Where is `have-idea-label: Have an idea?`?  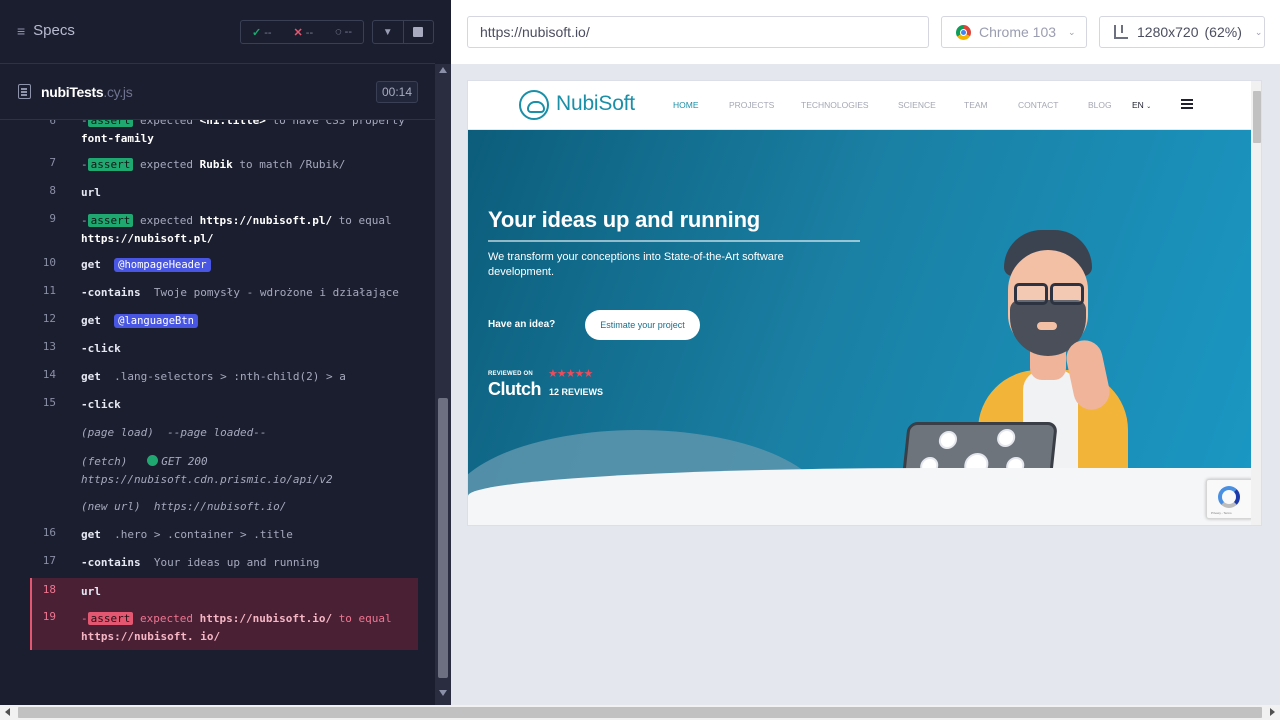
have-idea-label: Have an idea? is located at coordinates (522, 324).